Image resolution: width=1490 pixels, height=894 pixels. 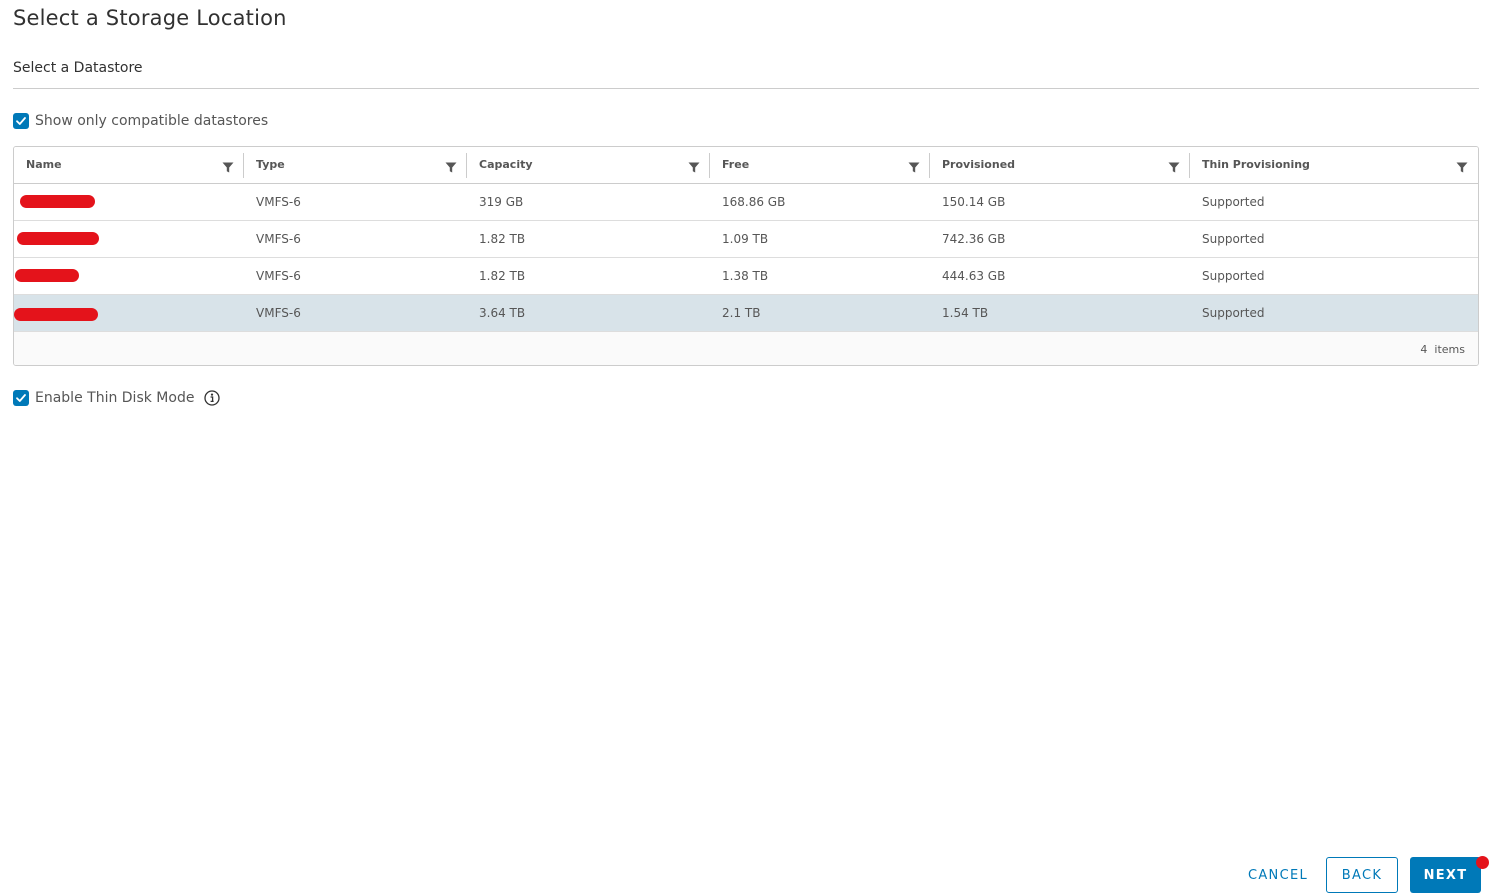 I want to click on table-row-selected: VMFS-6 3.64 TB 2.1 TB 1.54 TB Supported, so click(x=746, y=313).